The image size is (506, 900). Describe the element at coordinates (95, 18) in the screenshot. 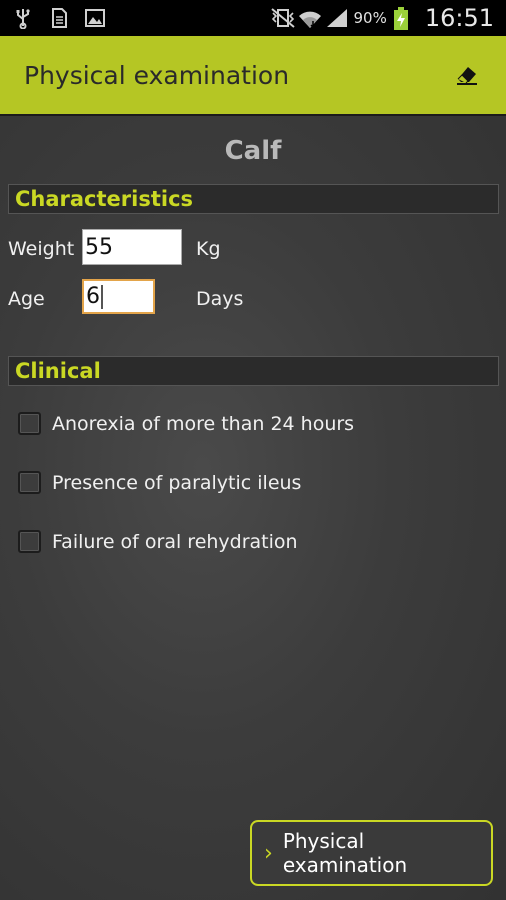

I see `image-icon` at that location.